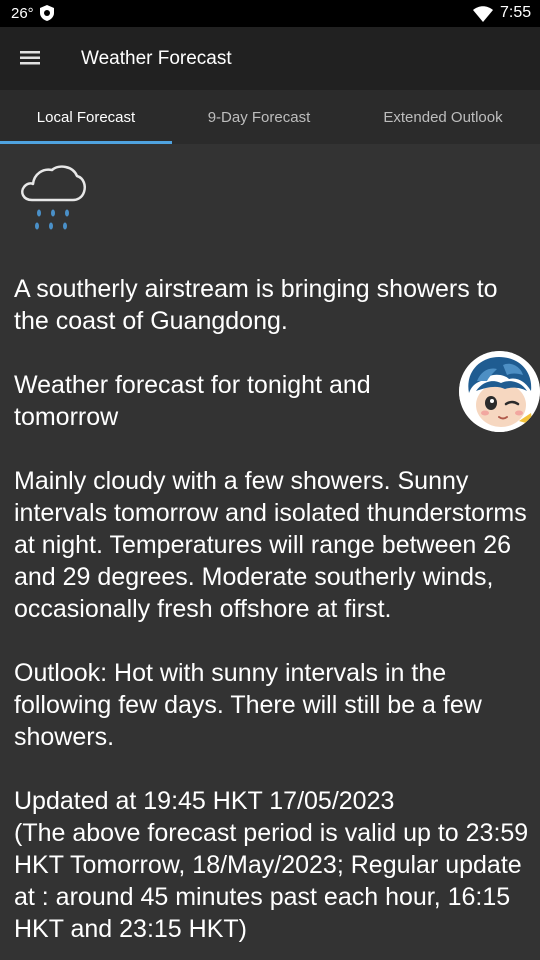 The image size is (540, 960). What do you see at coordinates (204, 801) in the screenshot?
I see `updated-time-text: Updated at 19:45 HKT 17/05/2023` at bounding box center [204, 801].